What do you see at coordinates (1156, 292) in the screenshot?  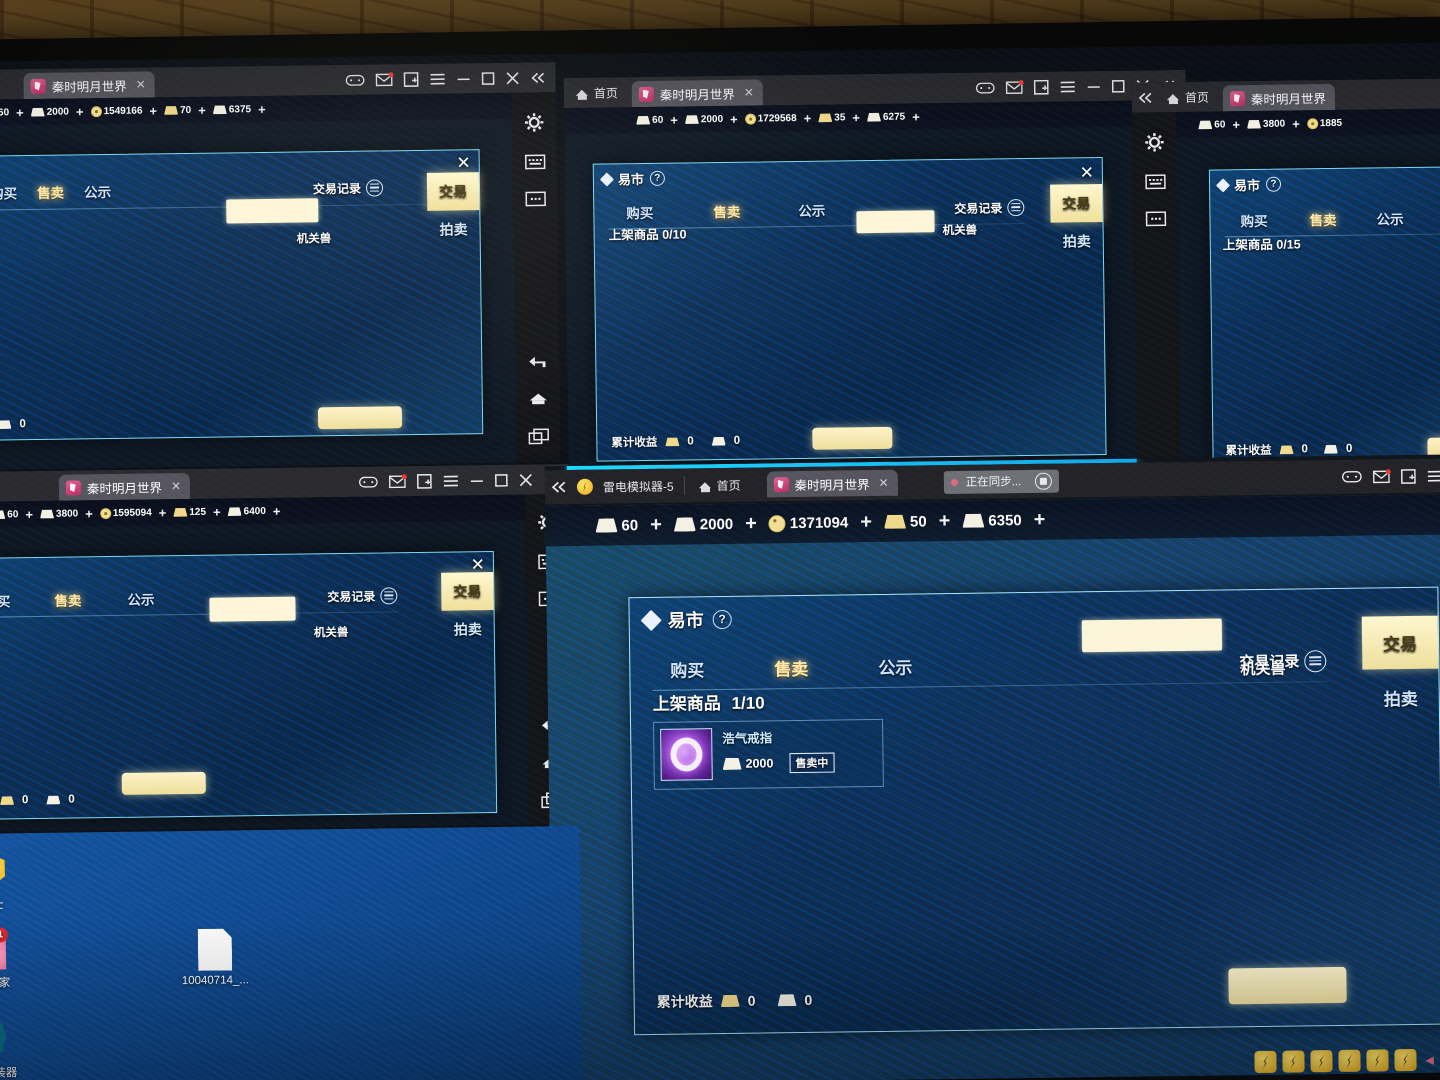 I see `window-4-side-toolbar` at bounding box center [1156, 292].